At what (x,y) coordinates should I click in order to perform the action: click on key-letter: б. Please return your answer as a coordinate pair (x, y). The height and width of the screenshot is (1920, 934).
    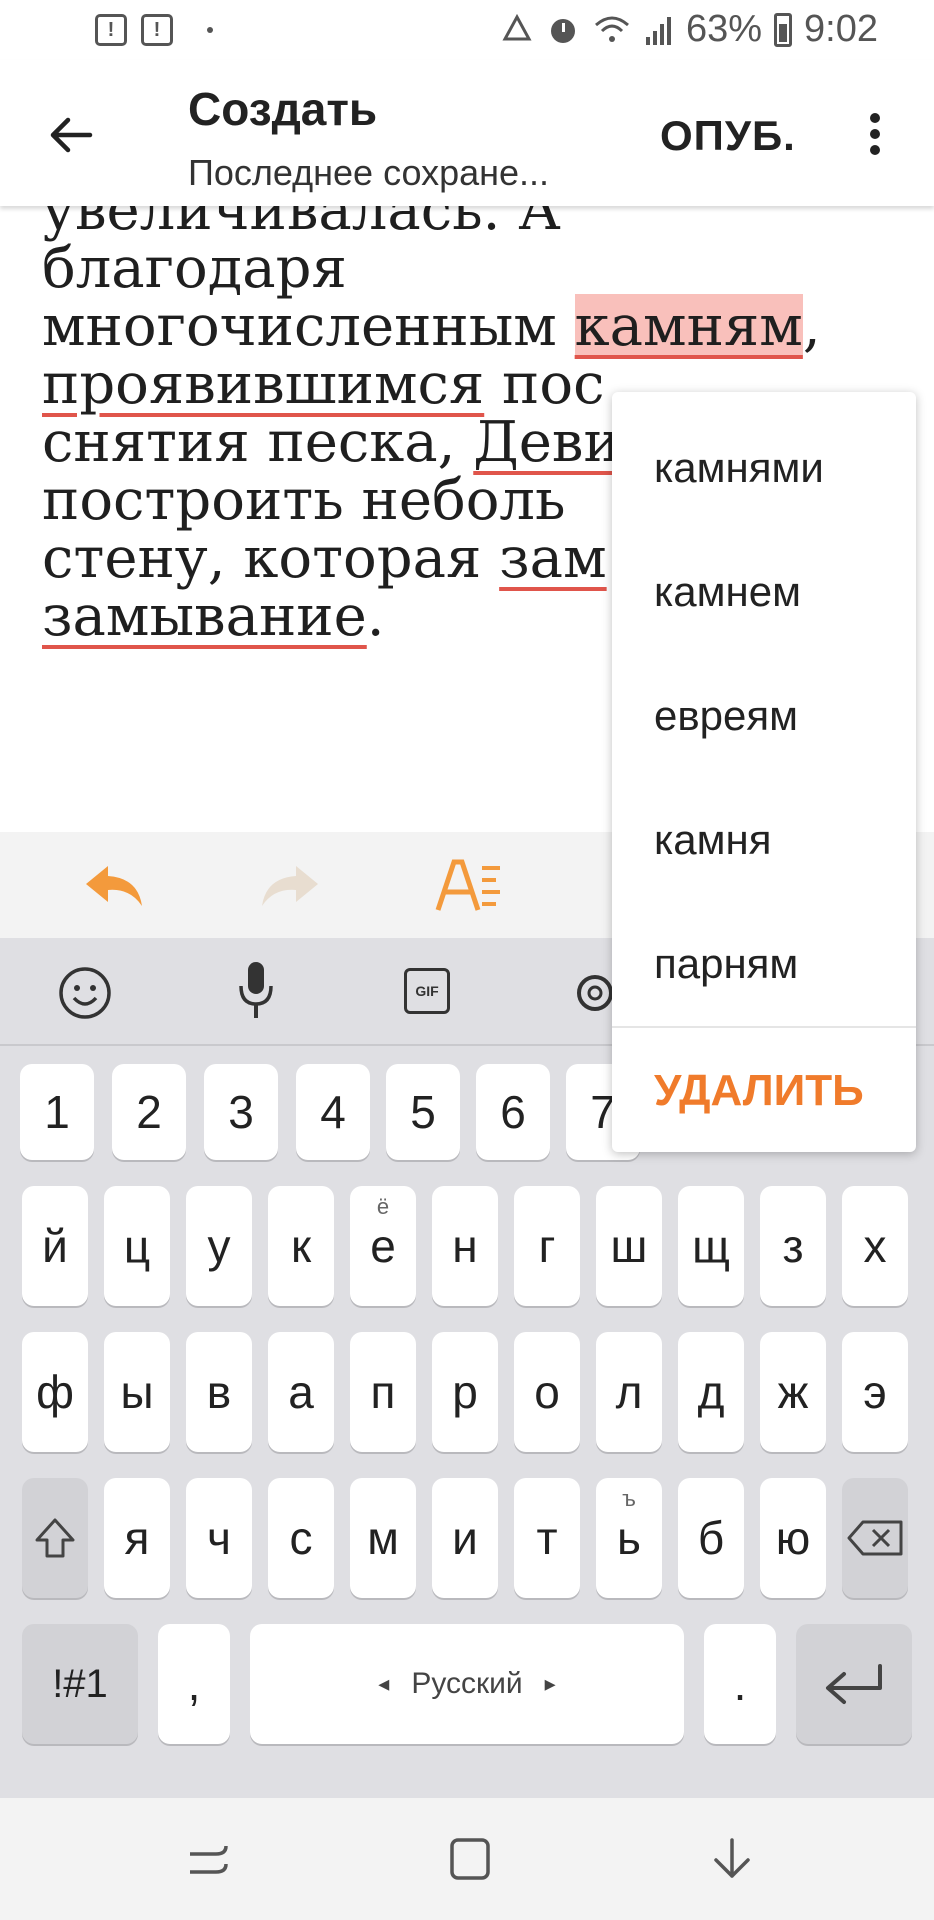
    Looking at the image, I should click on (711, 1538).